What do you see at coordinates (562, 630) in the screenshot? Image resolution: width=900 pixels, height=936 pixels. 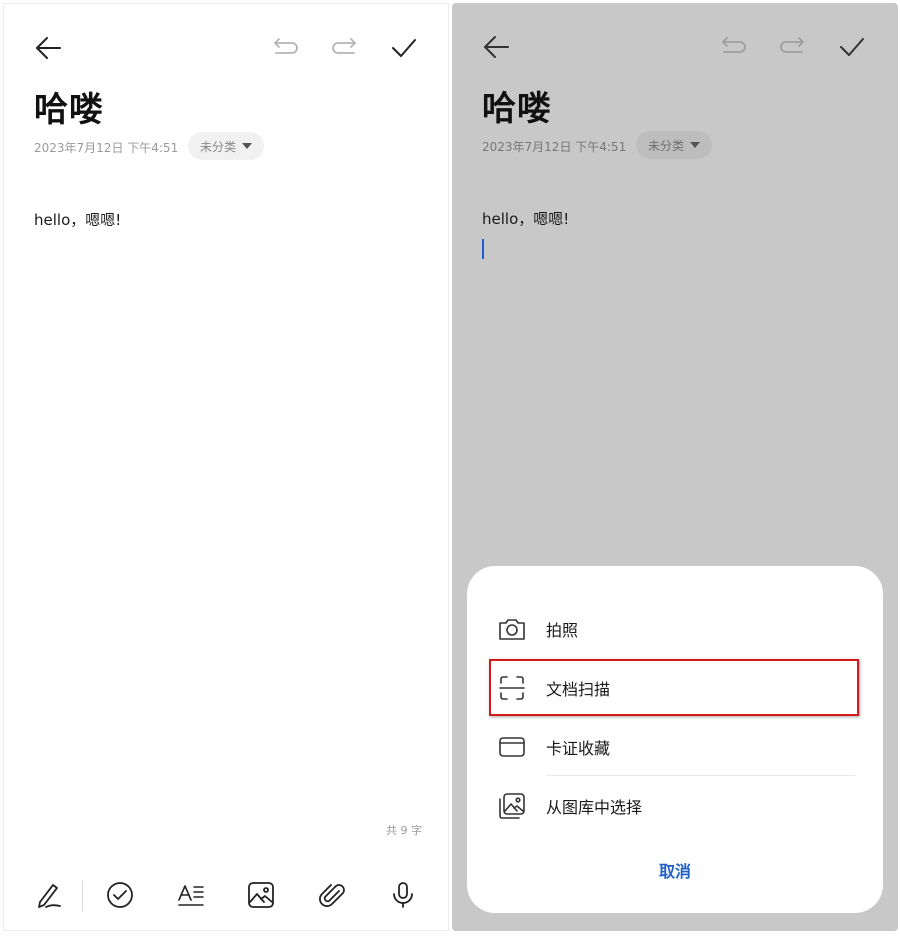 I see `sheet-item-label: 拍照` at bounding box center [562, 630].